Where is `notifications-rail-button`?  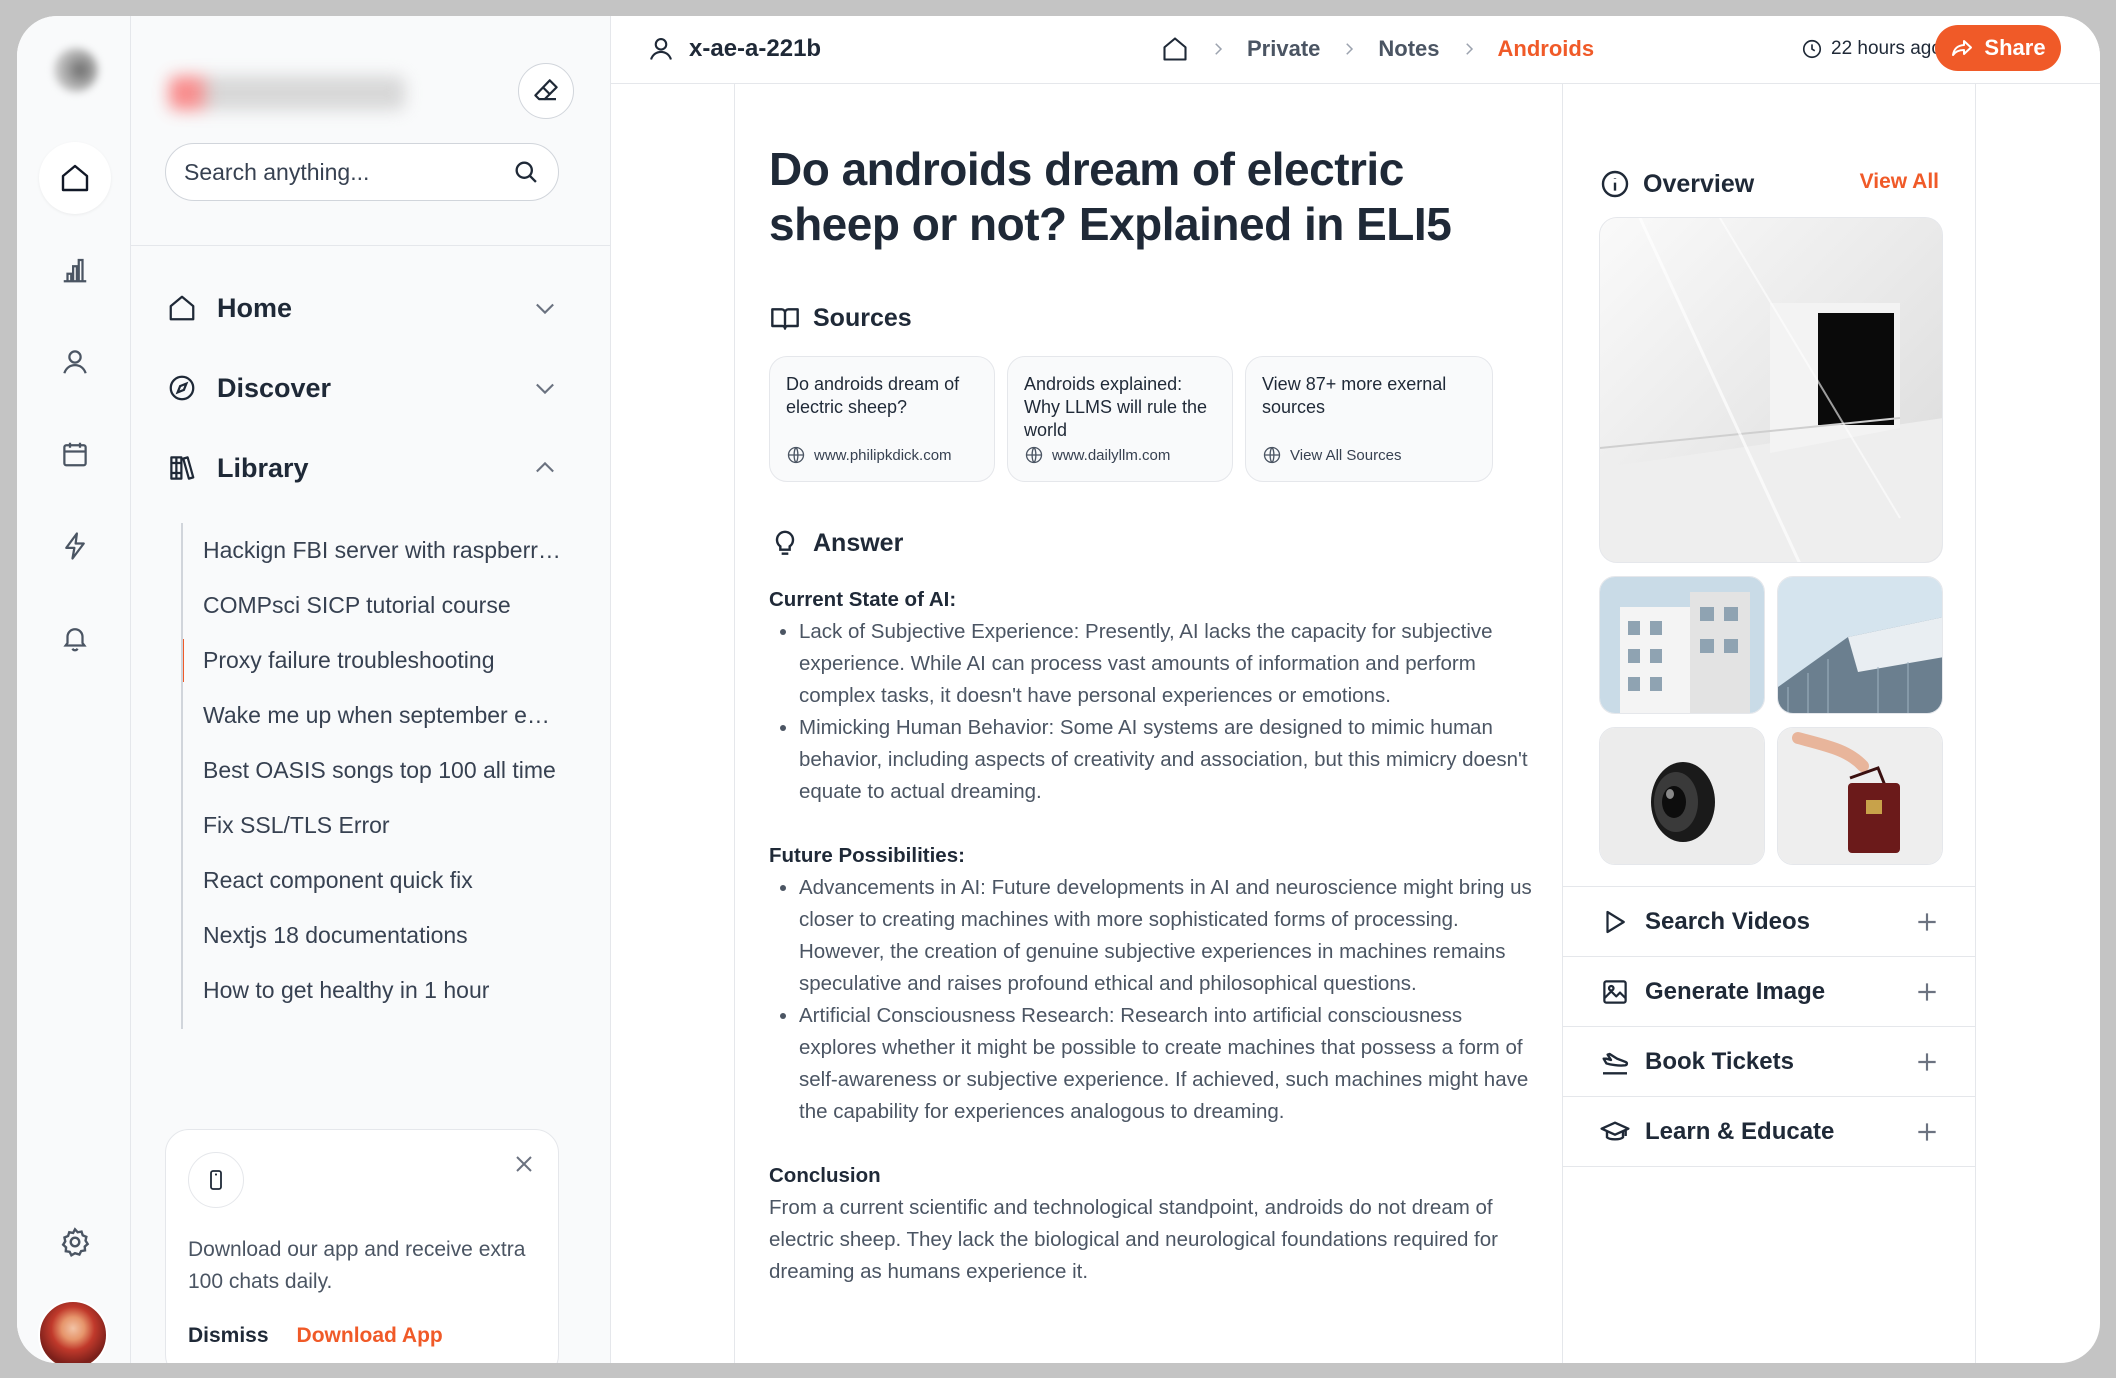
notifications-rail-button is located at coordinates (75, 638).